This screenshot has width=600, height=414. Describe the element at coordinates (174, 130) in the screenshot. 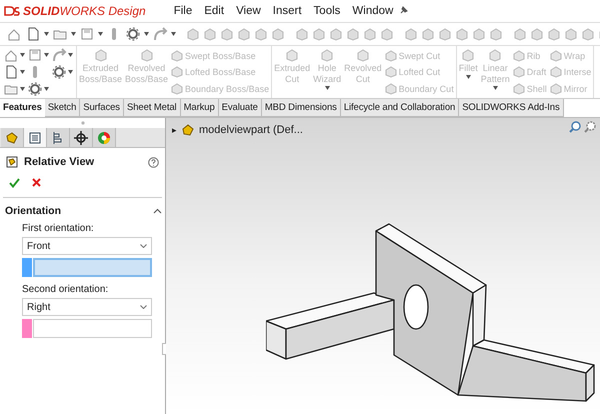

I see `expand-arrow: ▸` at that location.